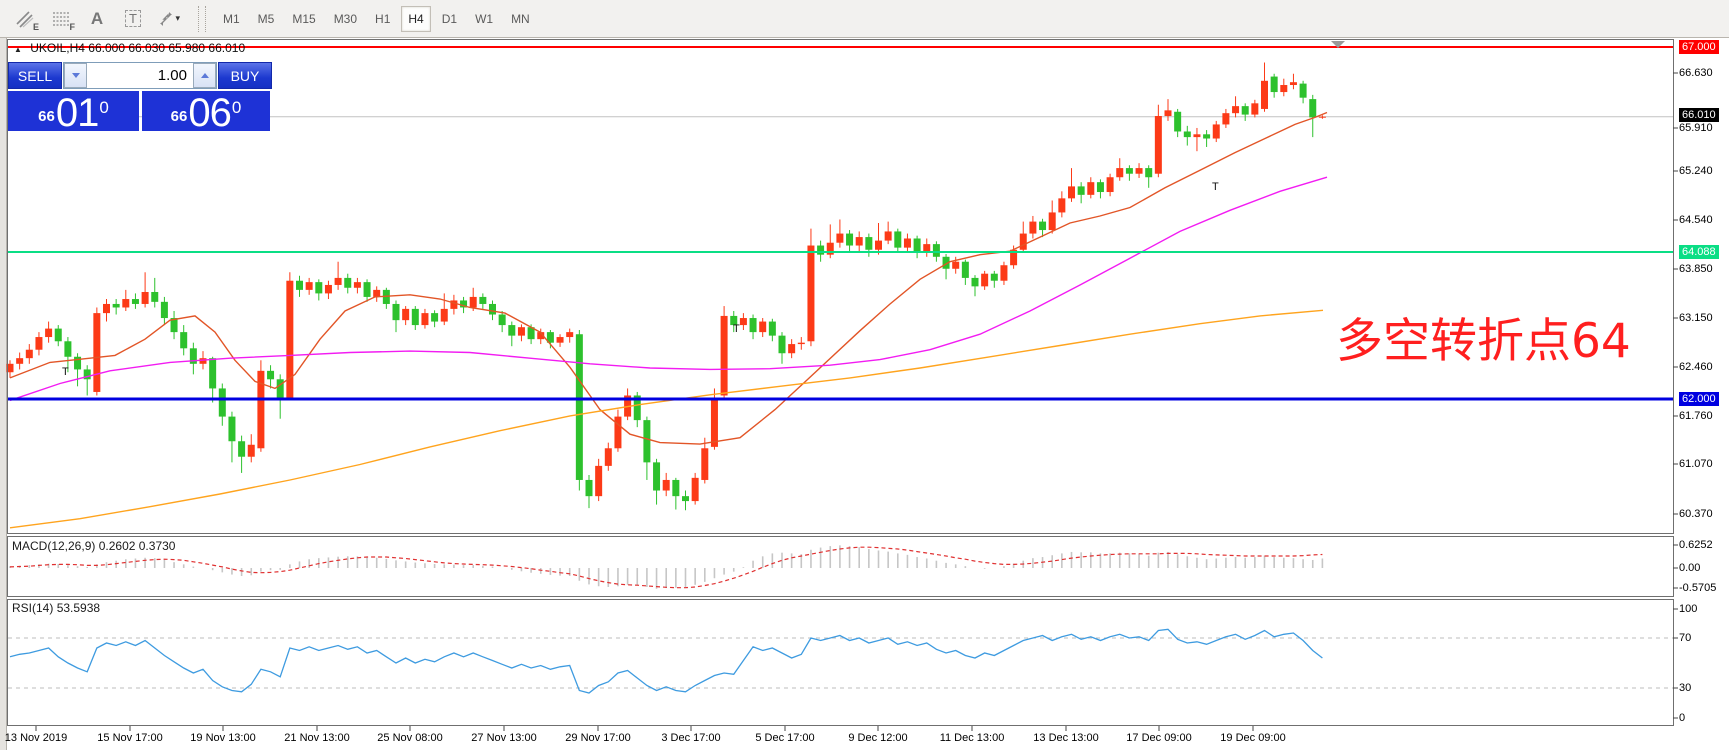 This screenshot has width=1729, height=750. I want to click on price-axis-label: 66.010, so click(1699, 115).